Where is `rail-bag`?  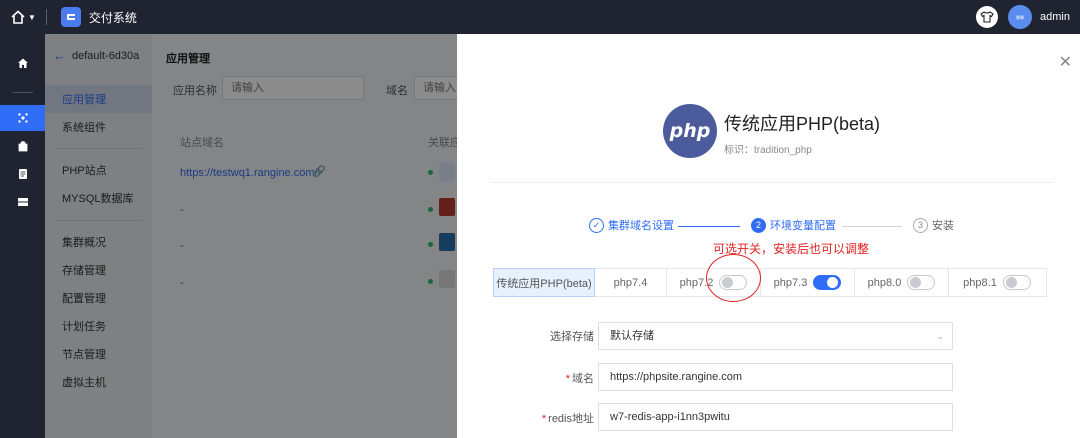 rail-bag is located at coordinates (22, 146).